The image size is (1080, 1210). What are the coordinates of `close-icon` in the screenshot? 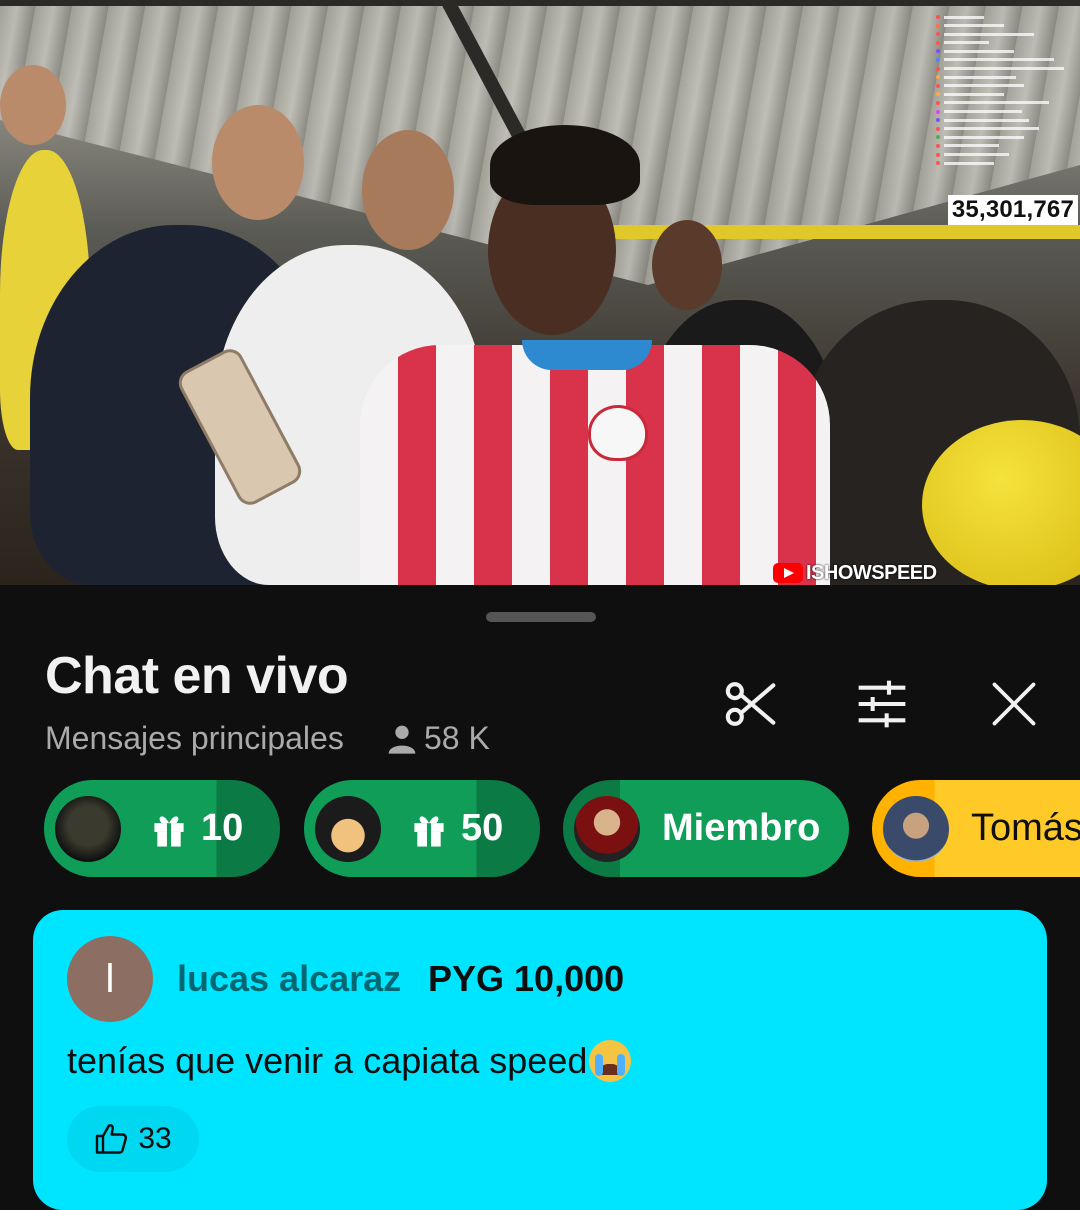 It's located at (1014, 704).